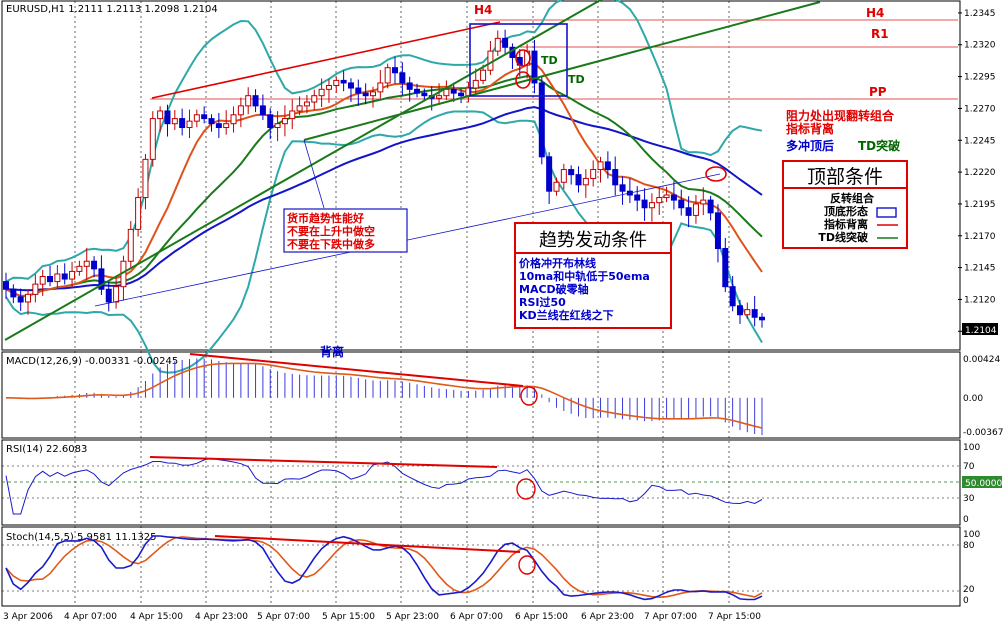 Image resolution: width=1006 pixels, height=633 pixels. Describe the element at coordinates (92, 361) in the screenshot. I see `macd-header: MACD(12,26,9) -0.00331 -0.00245` at that location.